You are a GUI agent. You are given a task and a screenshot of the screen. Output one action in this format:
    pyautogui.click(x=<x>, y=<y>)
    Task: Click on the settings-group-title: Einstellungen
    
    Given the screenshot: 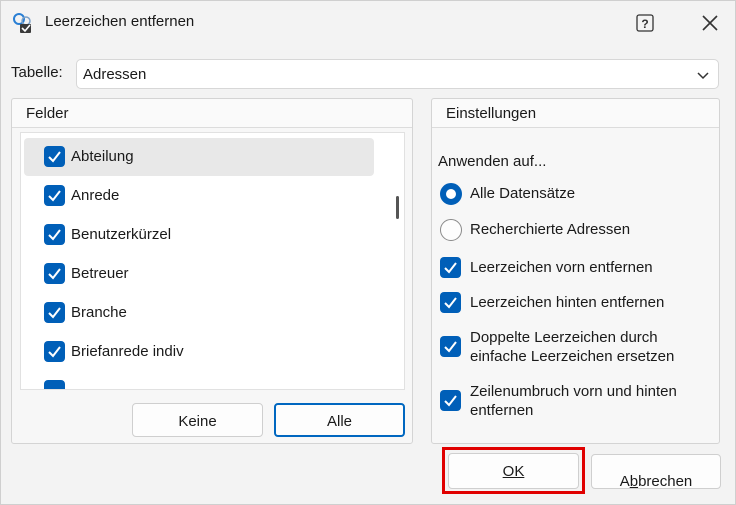 What is the action you would take?
    pyautogui.click(x=491, y=113)
    